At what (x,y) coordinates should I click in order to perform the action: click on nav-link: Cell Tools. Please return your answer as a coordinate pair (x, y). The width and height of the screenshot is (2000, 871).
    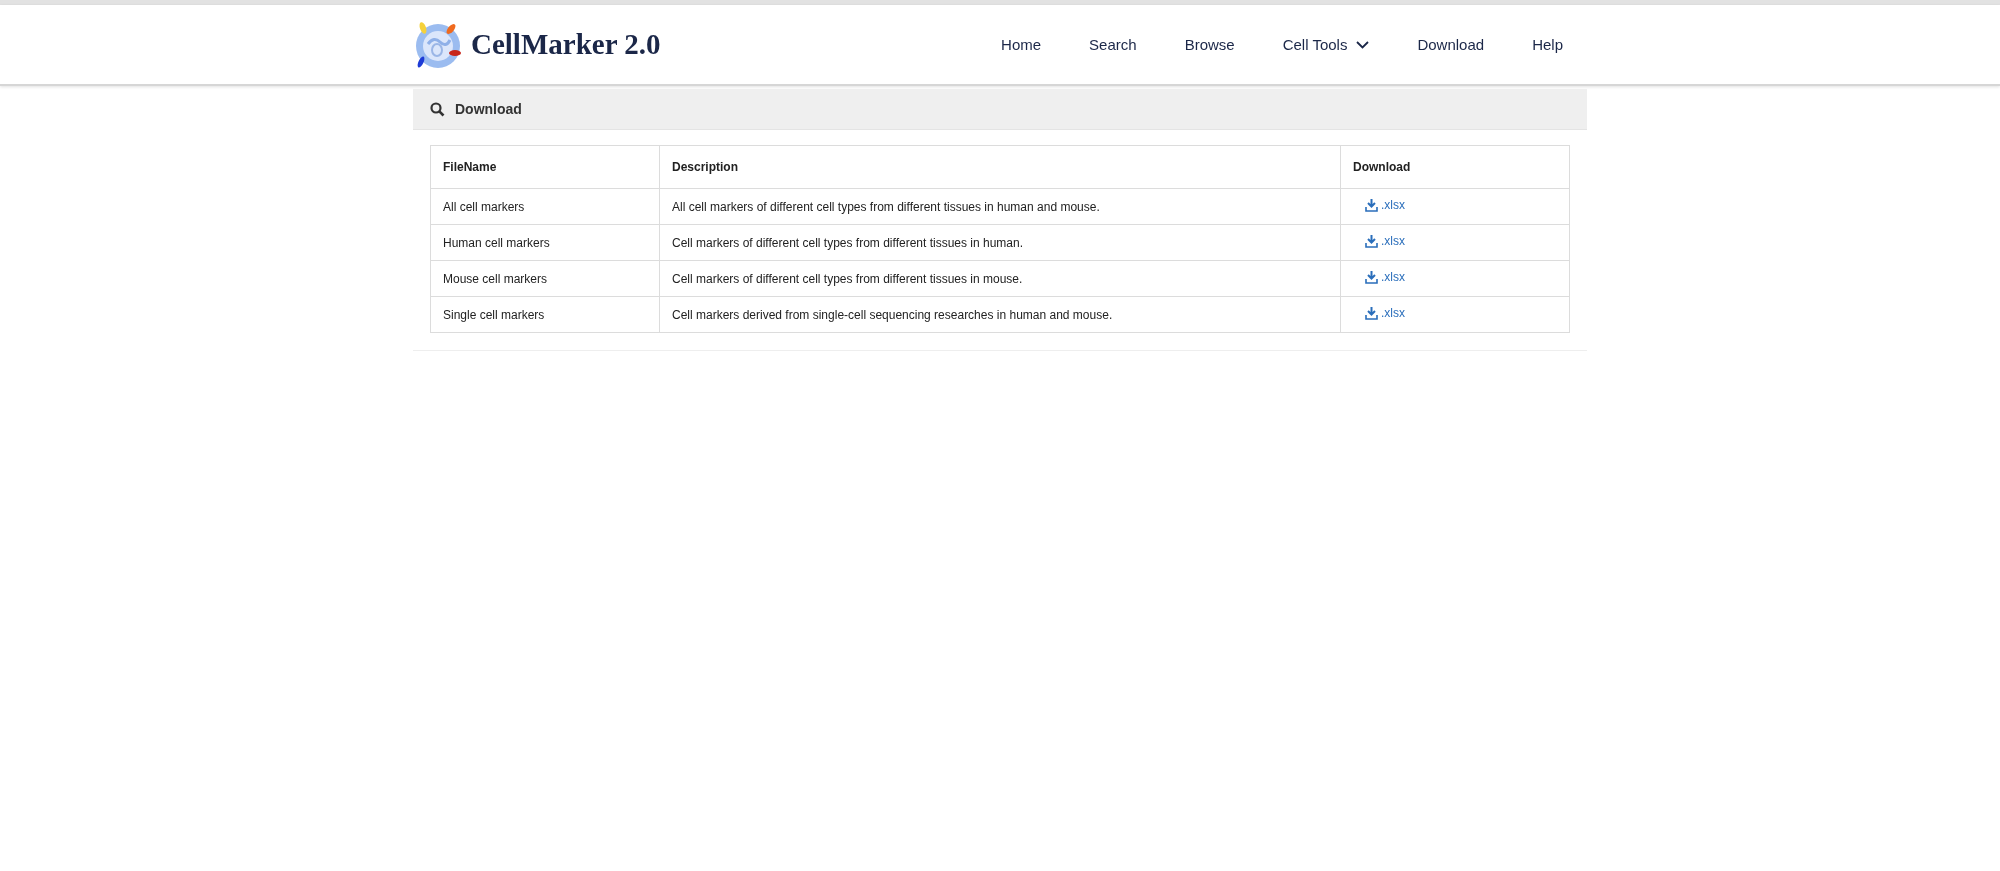
    Looking at the image, I should click on (1326, 44).